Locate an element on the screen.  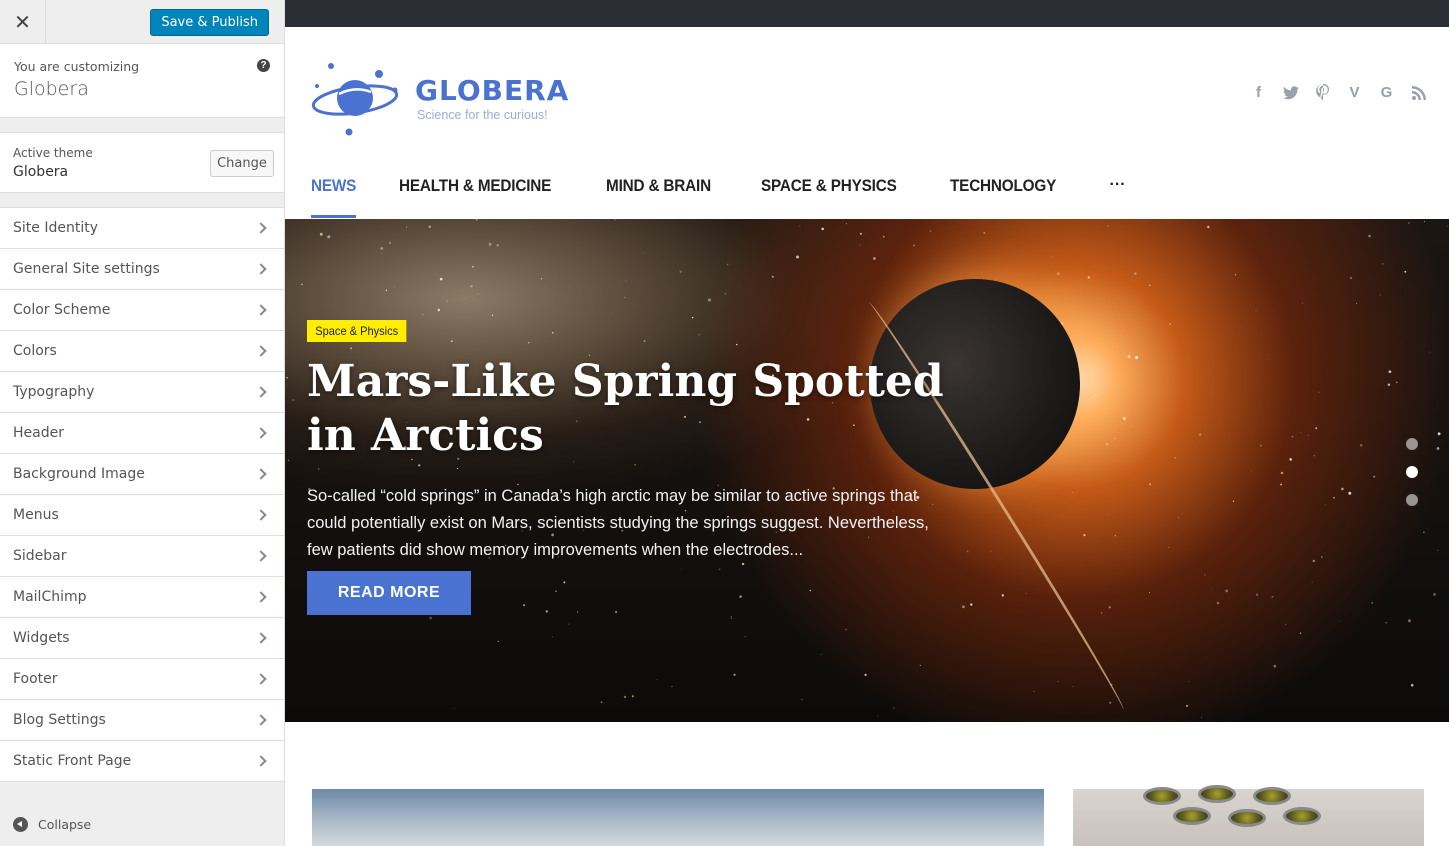
google-icon: G is located at coordinates (1386, 92).